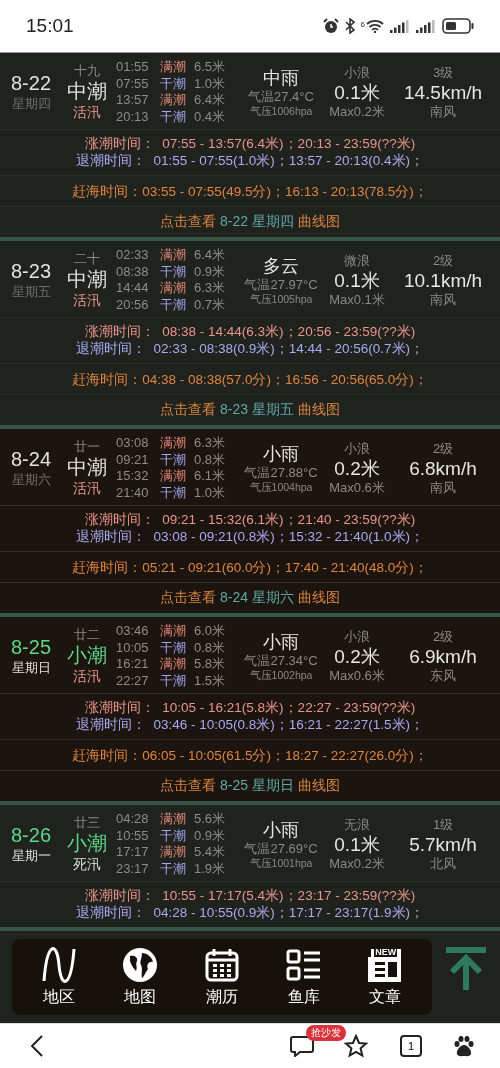 Image resolution: width=500 pixels, height=1068 pixels. I want to click on weekday-text: 星期六, so click(31, 480).